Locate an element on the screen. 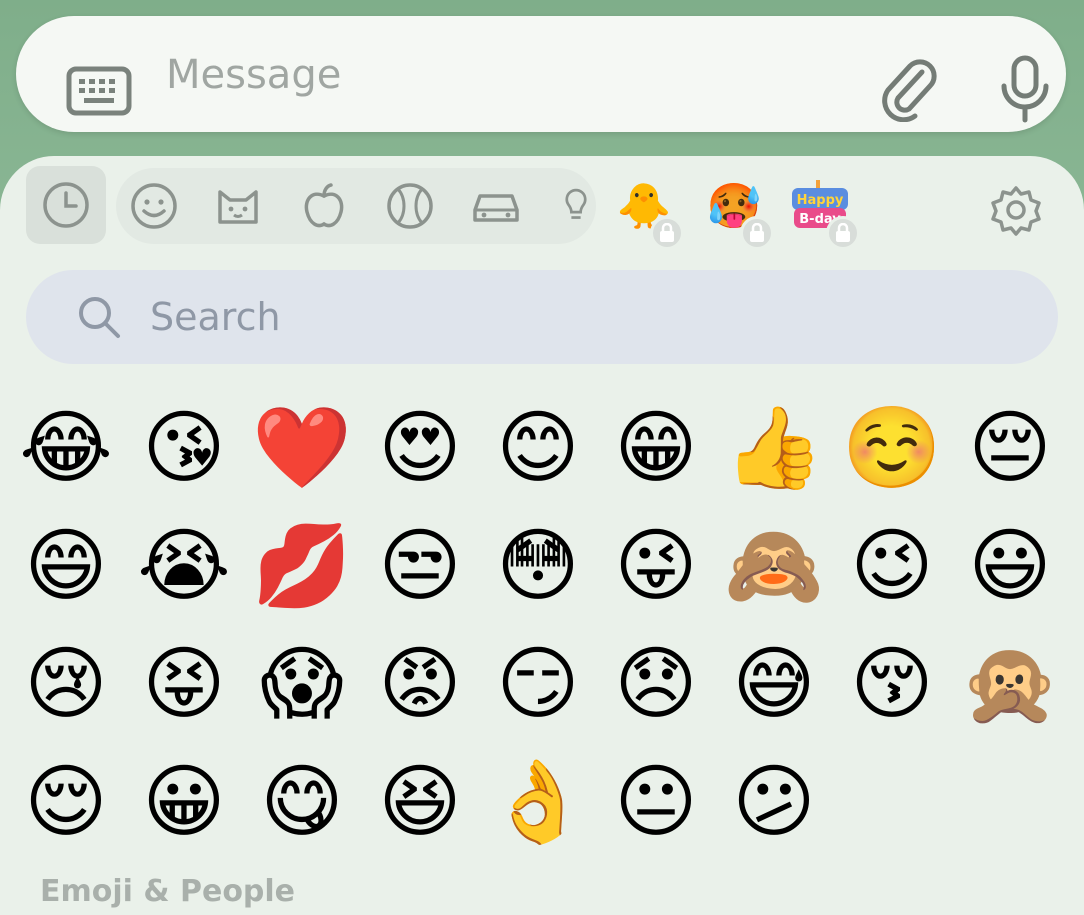  car-icon is located at coordinates (496, 208).